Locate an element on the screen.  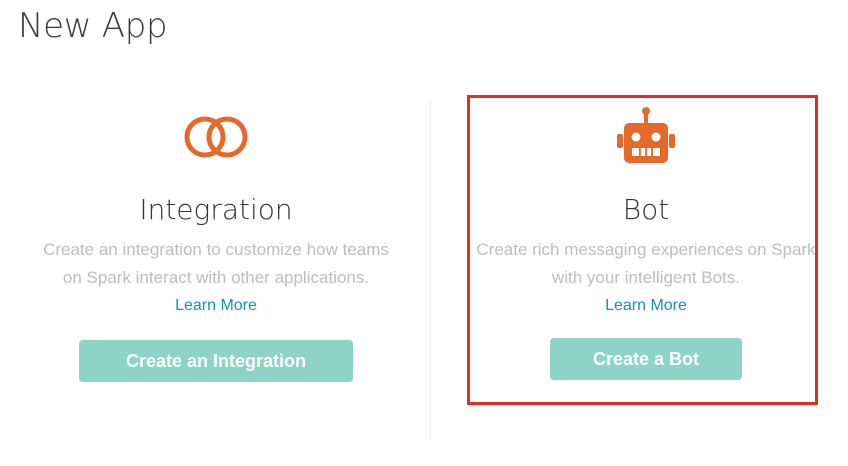
column-divider is located at coordinates (430, 270).